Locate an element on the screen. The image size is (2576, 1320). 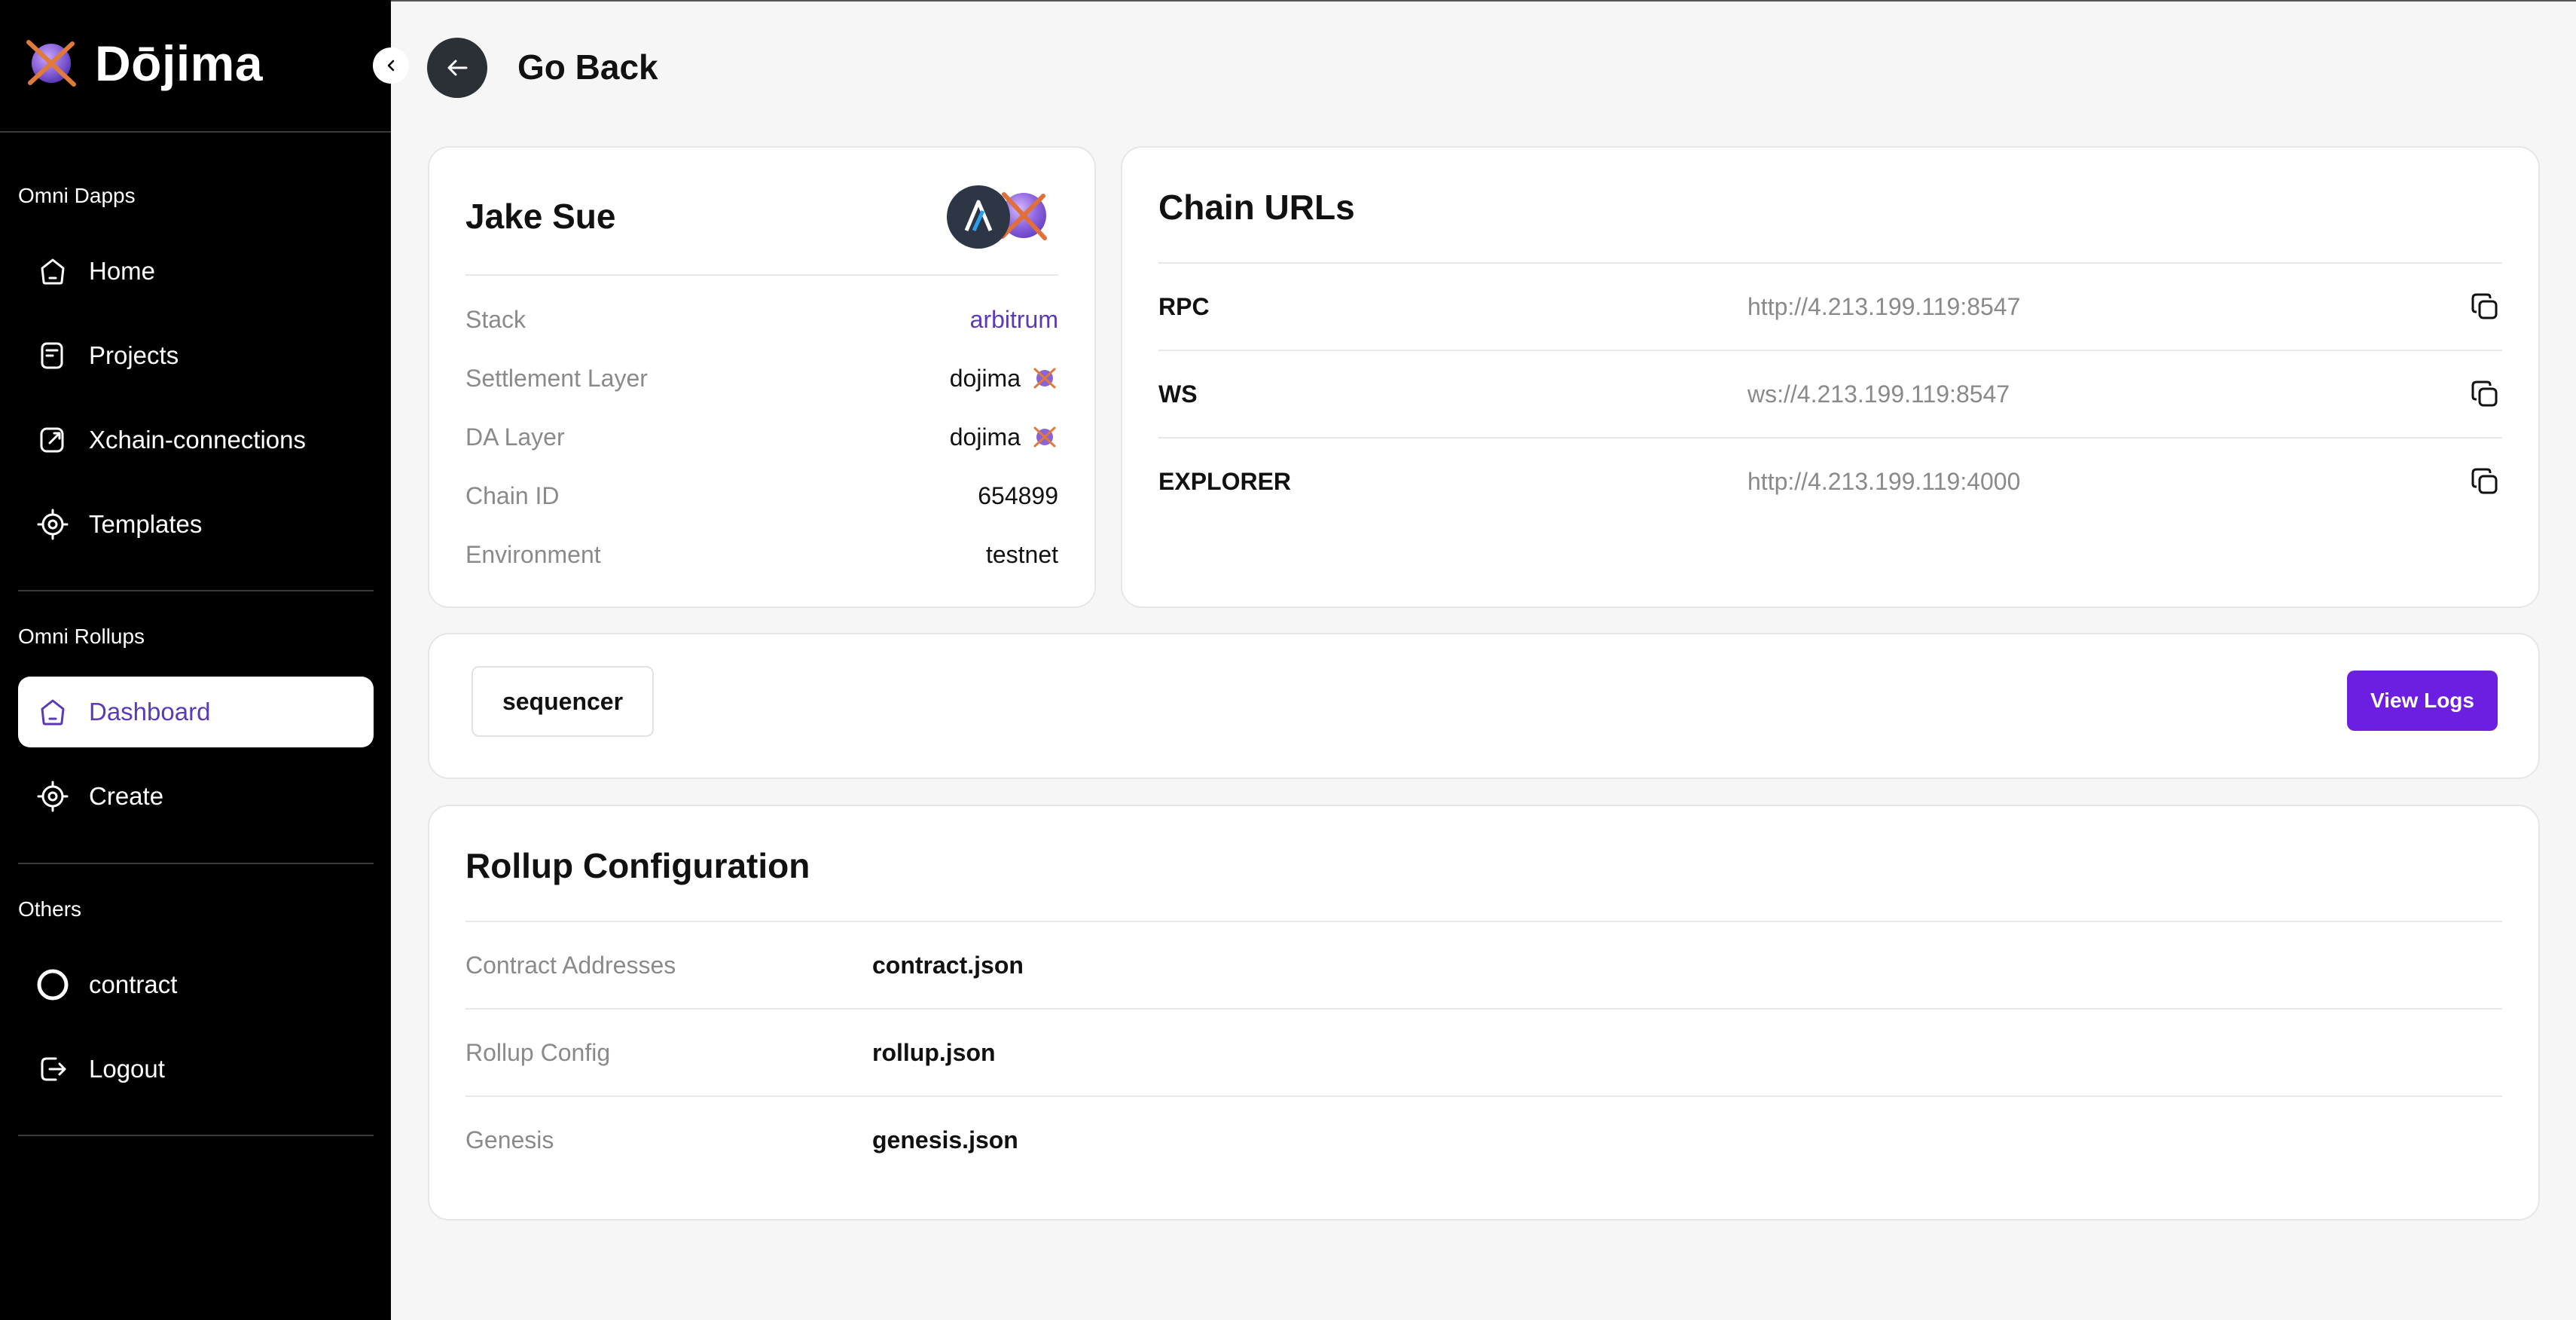
config-key: Contract Addresses is located at coordinates (571, 965).